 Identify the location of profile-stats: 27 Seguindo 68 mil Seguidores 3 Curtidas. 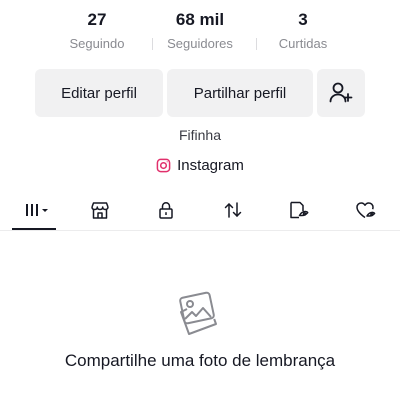
(200, 33).